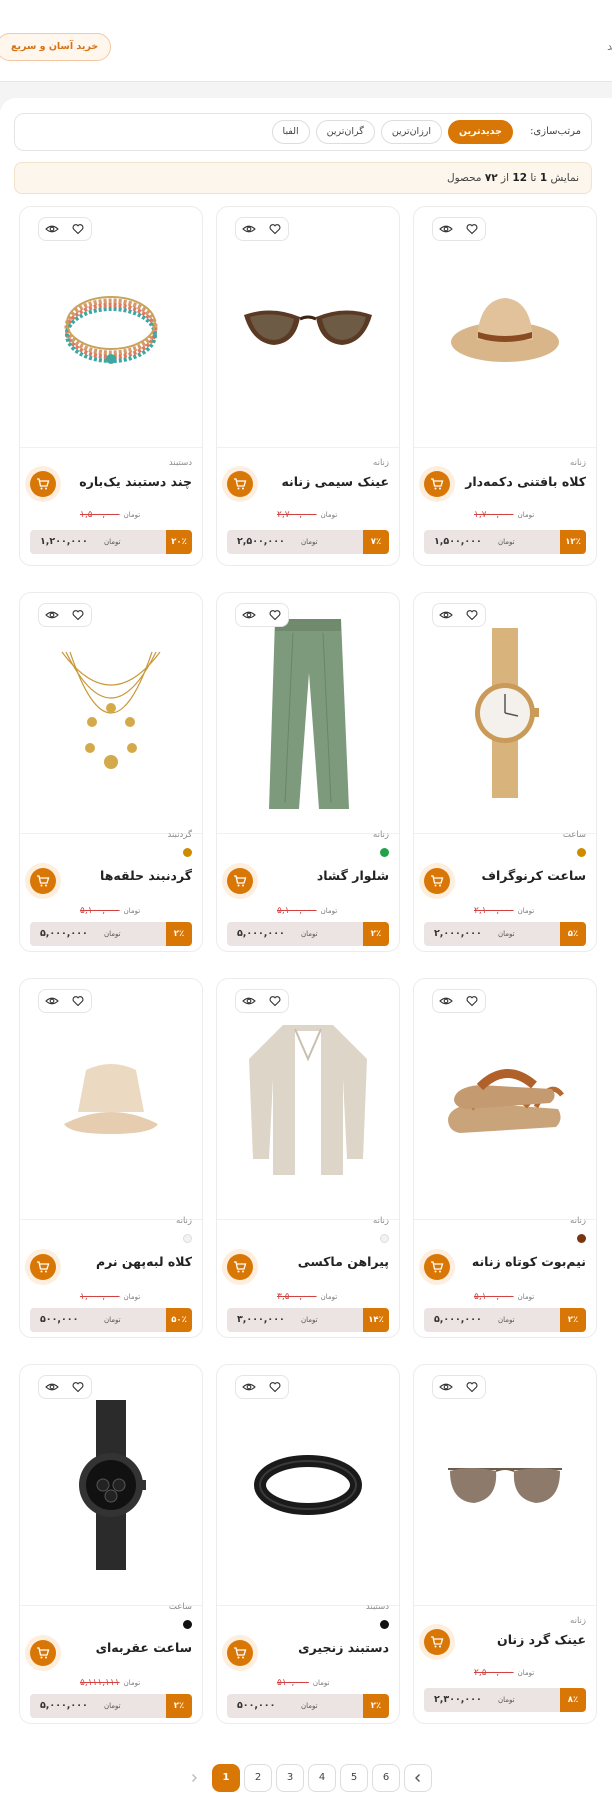 This screenshot has height=1810, width=612. What do you see at coordinates (480, 132) in the screenshot?
I see `sort-option-newest: جدیدترین` at bounding box center [480, 132].